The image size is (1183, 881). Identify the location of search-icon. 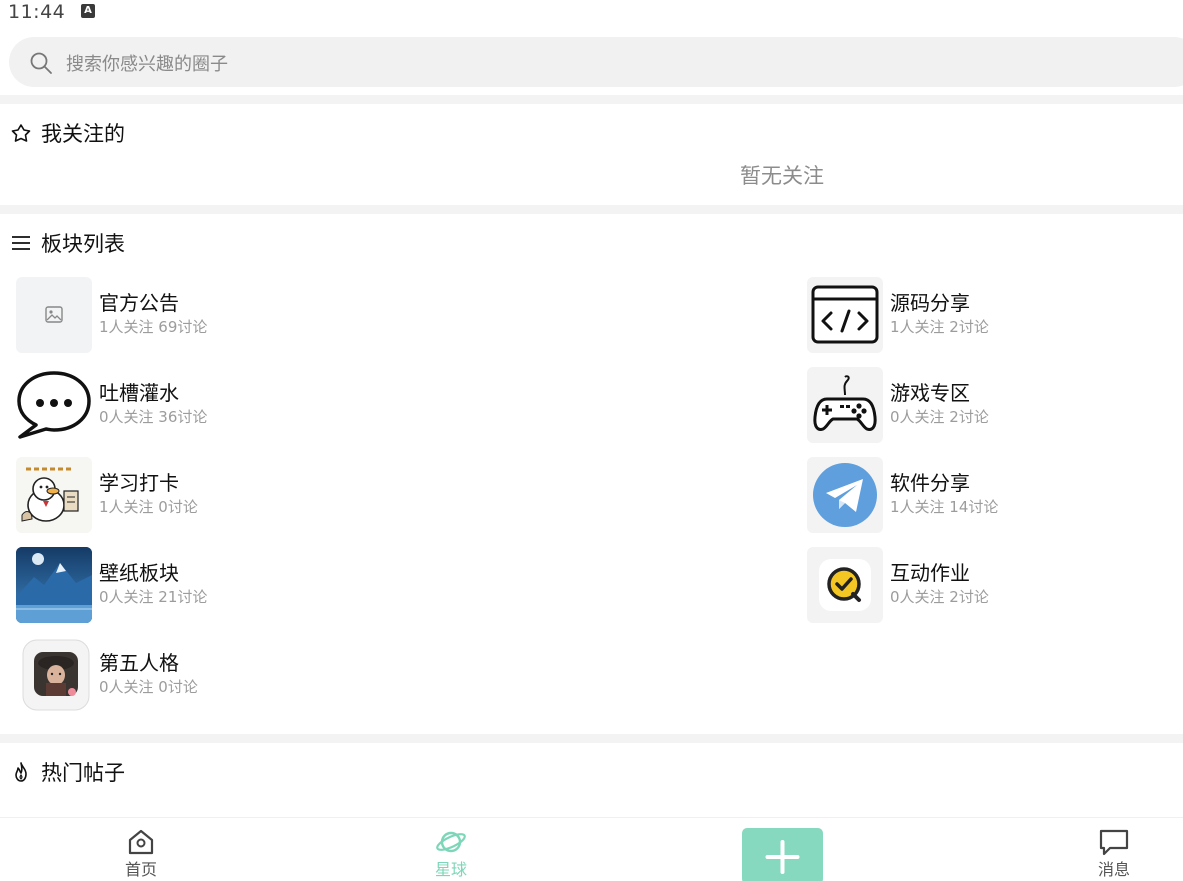
(41, 63).